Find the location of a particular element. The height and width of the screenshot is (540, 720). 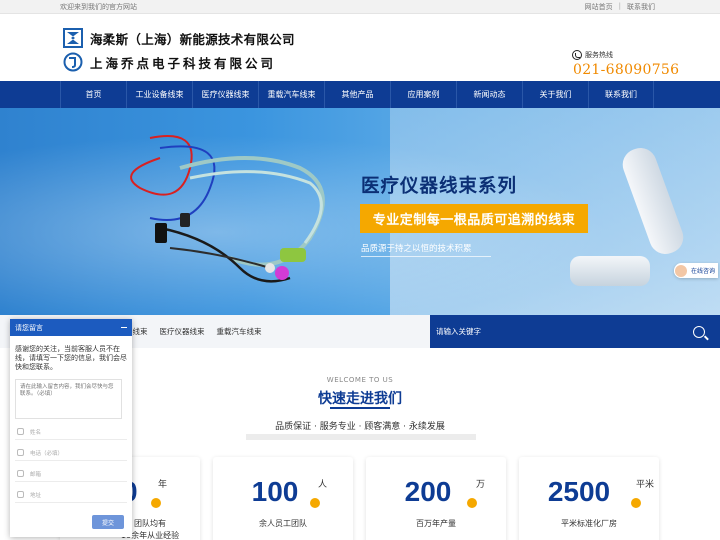

email-field-label: 邮箱 is located at coordinates (36, 474).